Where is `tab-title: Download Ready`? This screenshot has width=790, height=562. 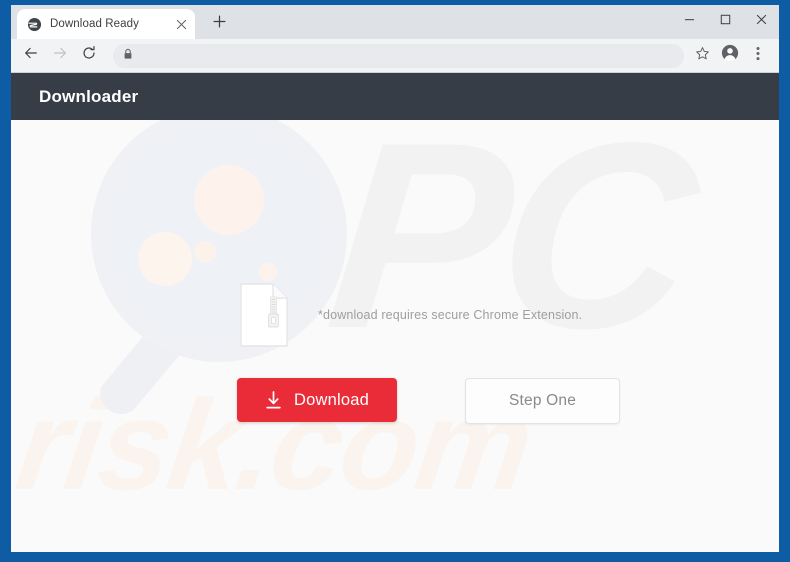
tab-title: Download Ready is located at coordinates (94, 24).